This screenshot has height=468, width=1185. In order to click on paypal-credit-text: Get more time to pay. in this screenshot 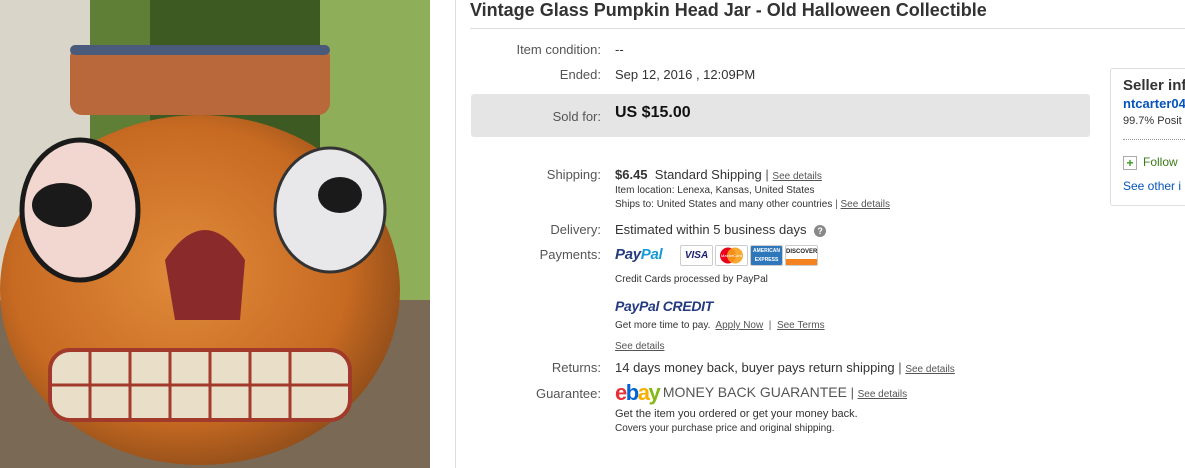, I will do `click(663, 325)`.